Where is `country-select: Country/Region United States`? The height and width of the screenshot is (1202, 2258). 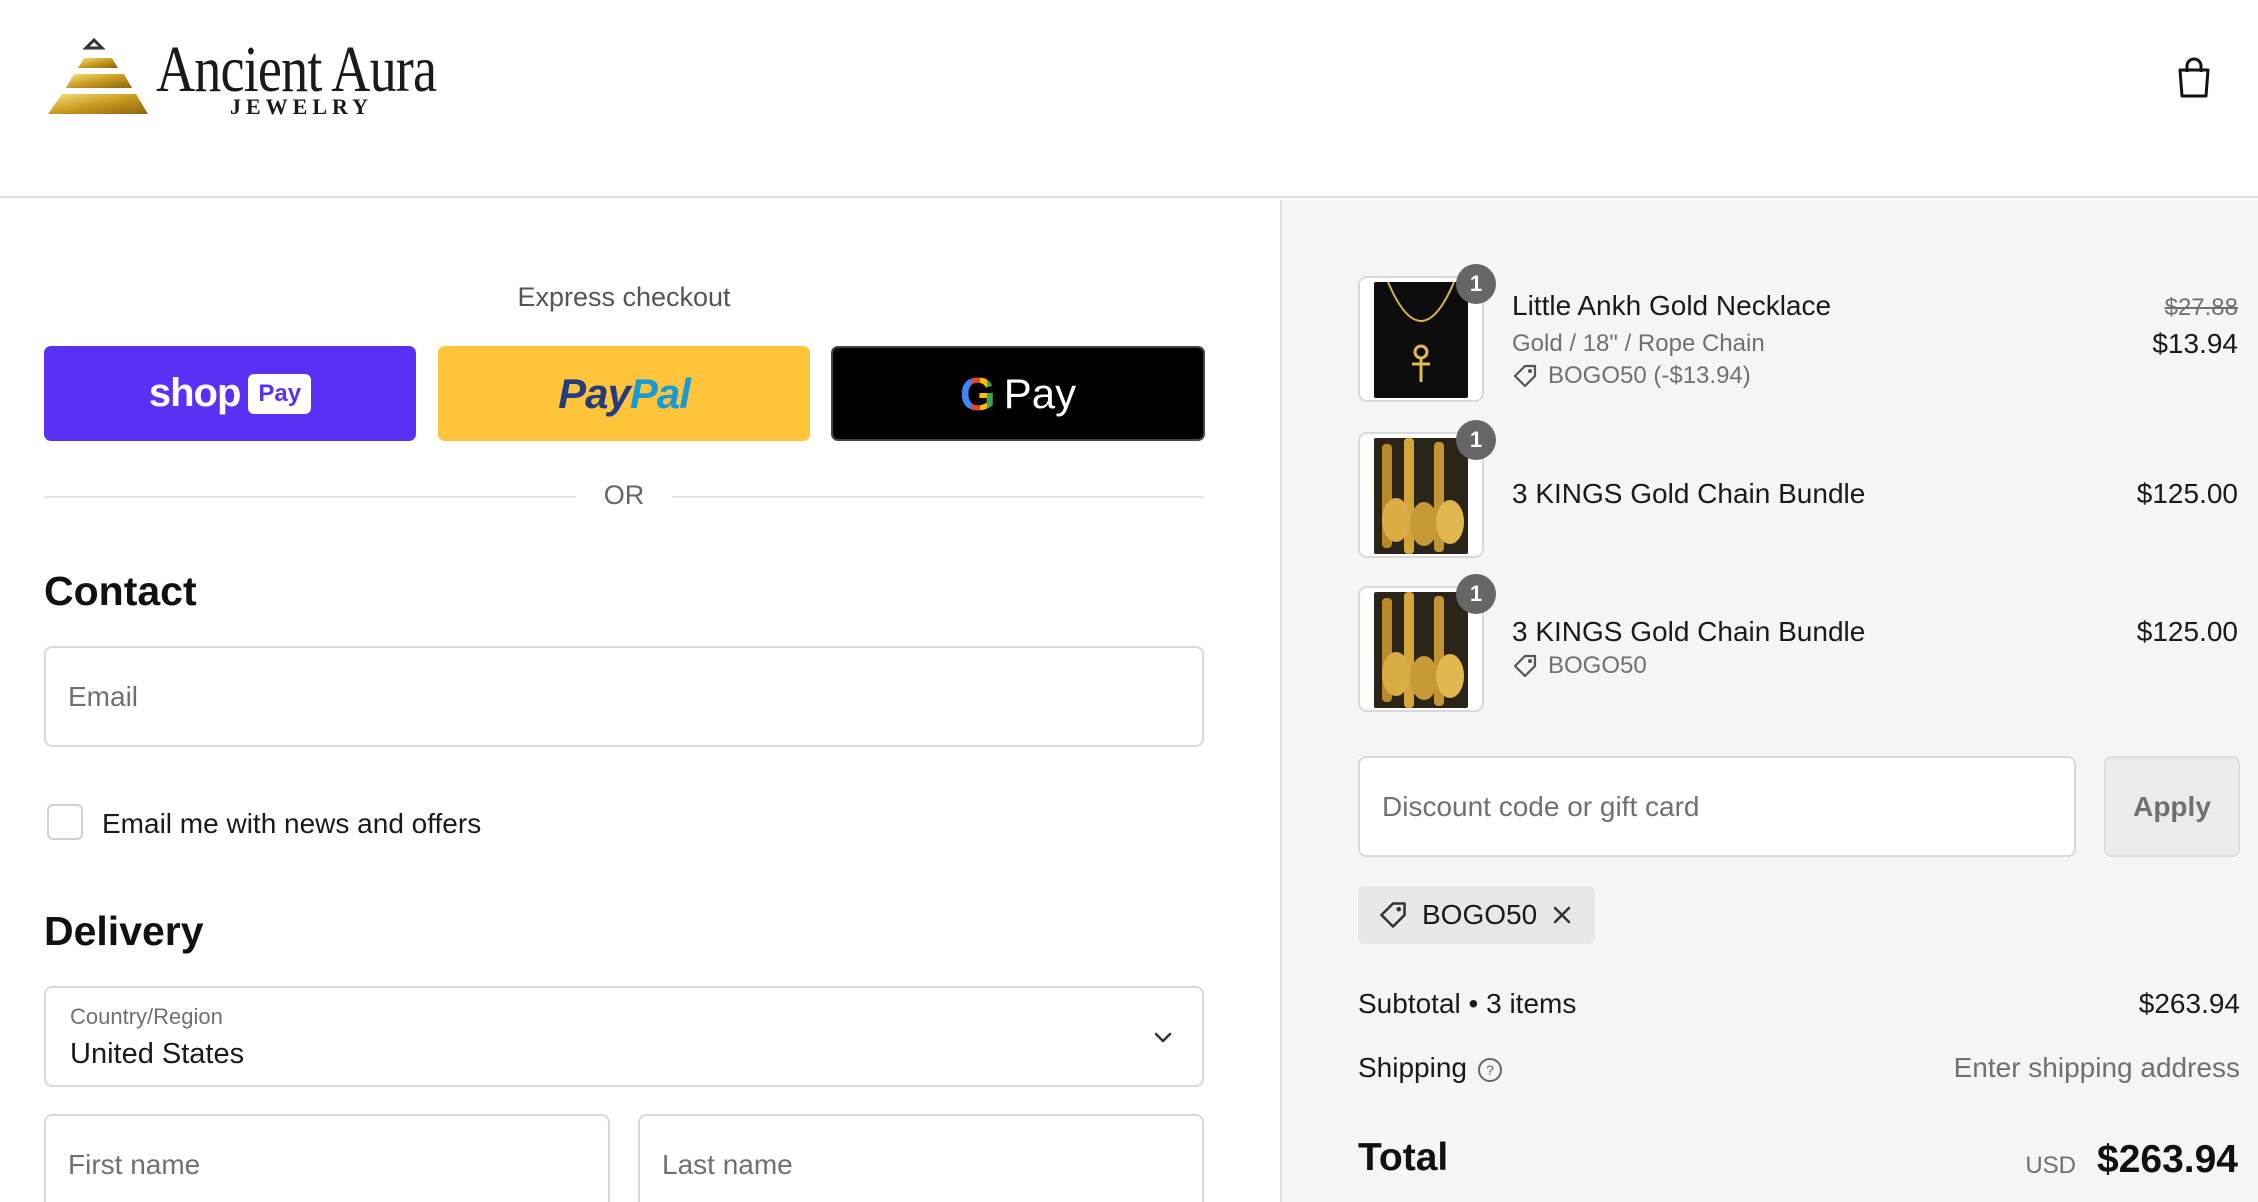 country-select: Country/Region United States is located at coordinates (624, 1036).